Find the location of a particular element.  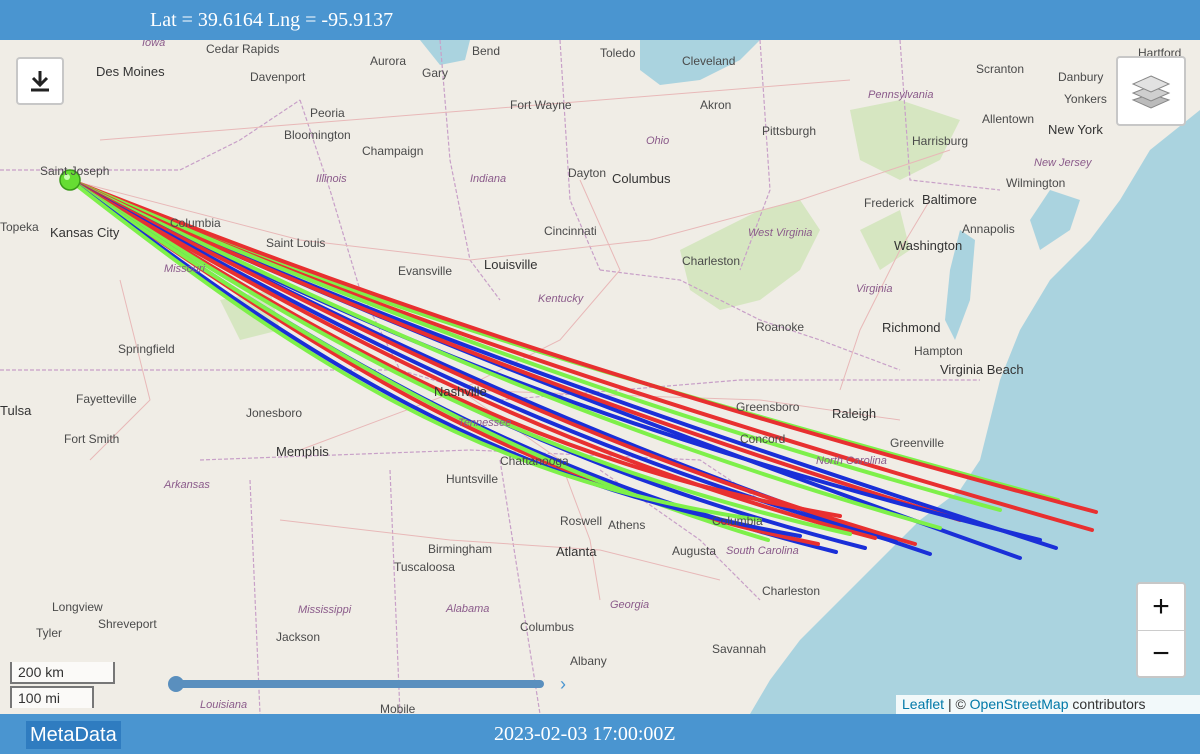

city-label: Hampton is located at coordinates (938, 351).